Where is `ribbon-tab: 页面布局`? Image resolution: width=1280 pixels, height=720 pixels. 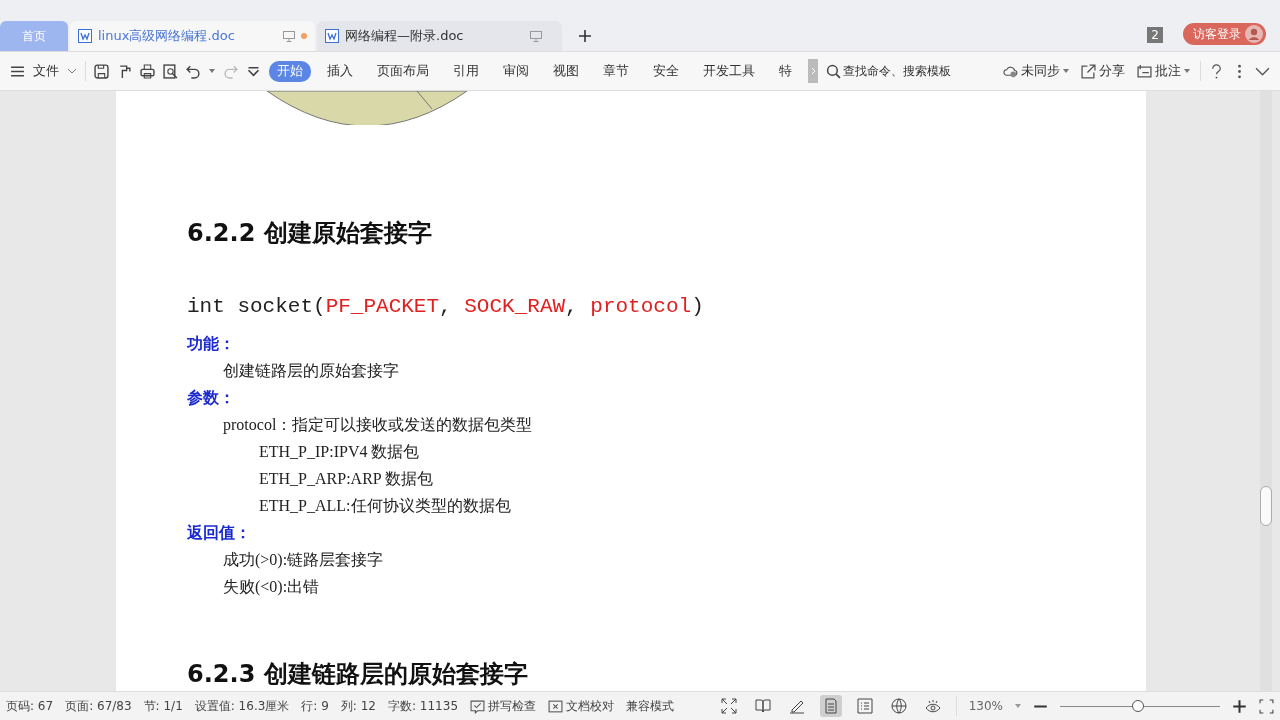 ribbon-tab: 页面布局 is located at coordinates (403, 71).